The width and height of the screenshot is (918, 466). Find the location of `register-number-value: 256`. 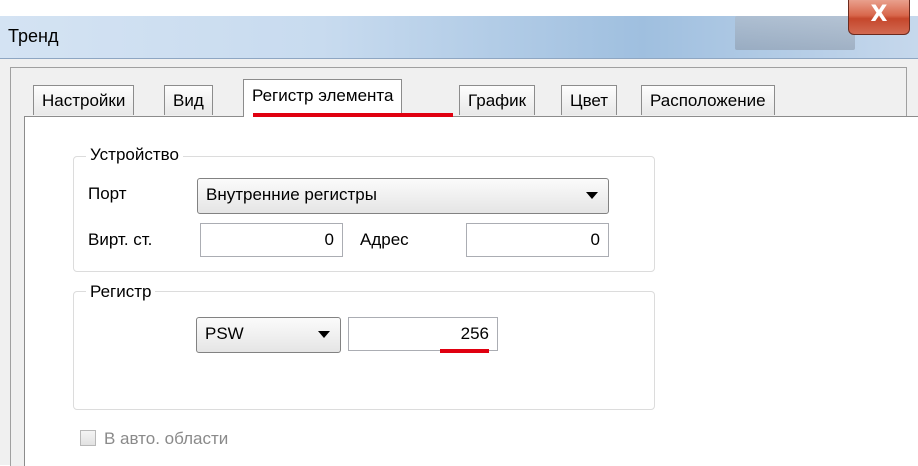

register-number-value: 256 is located at coordinates (474, 333).